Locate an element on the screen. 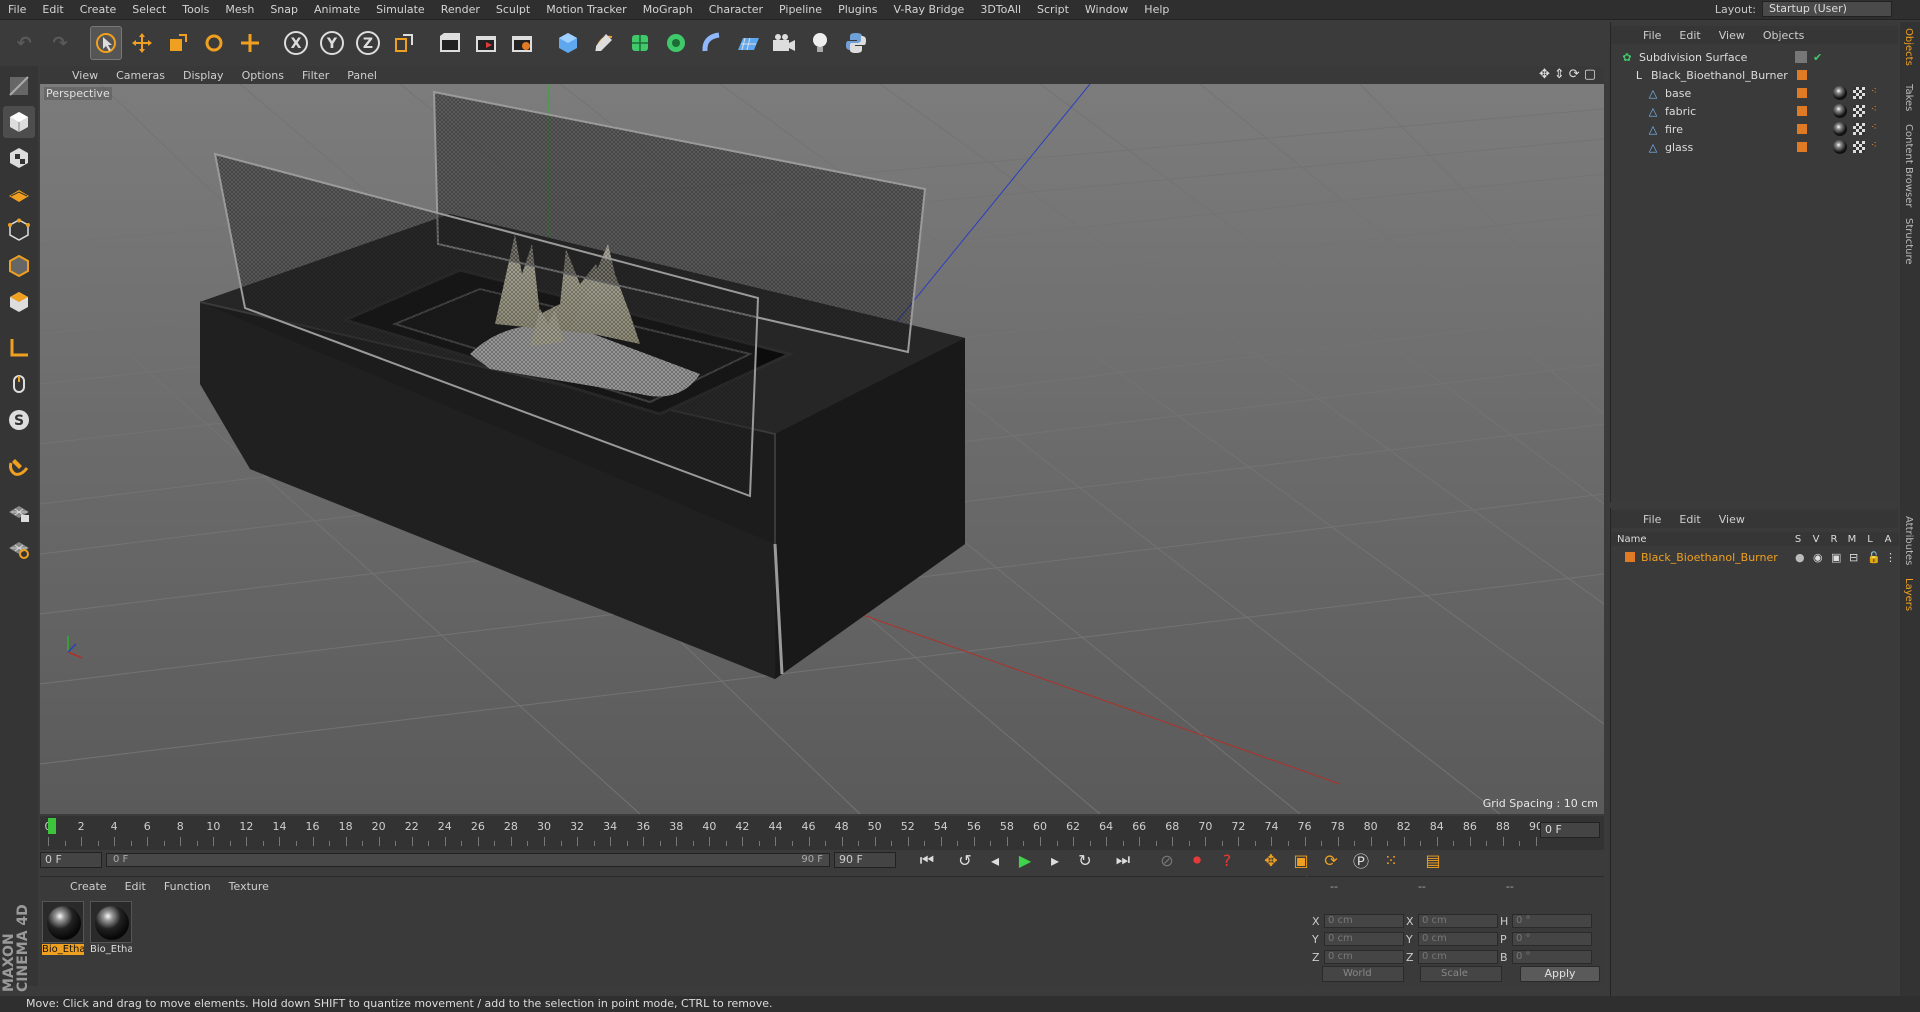  render-settings-icon is located at coordinates (522, 43).